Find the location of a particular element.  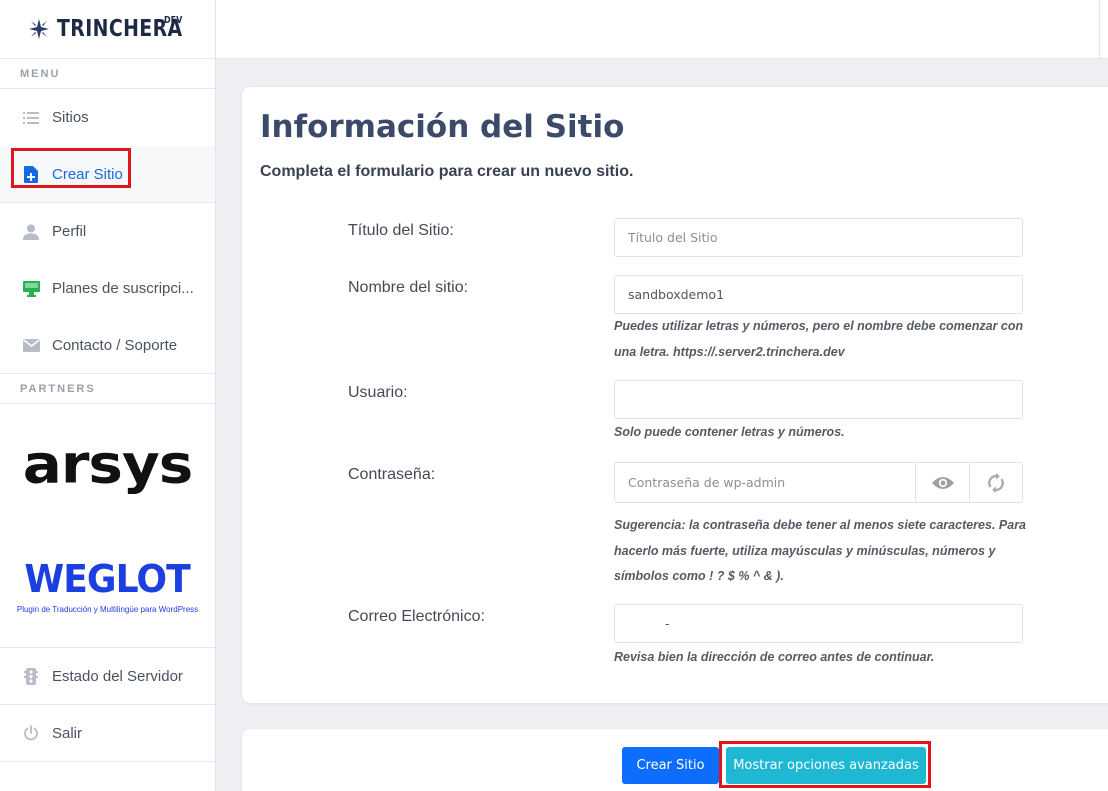

sidebar-item-crear-sitio: Crear Sitio is located at coordinates (107, 174).